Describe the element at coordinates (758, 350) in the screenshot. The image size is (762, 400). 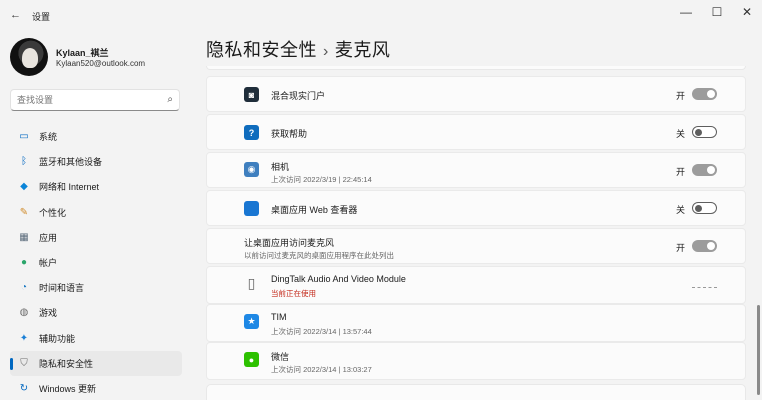
I see `scrollbar-thumb` at that location.